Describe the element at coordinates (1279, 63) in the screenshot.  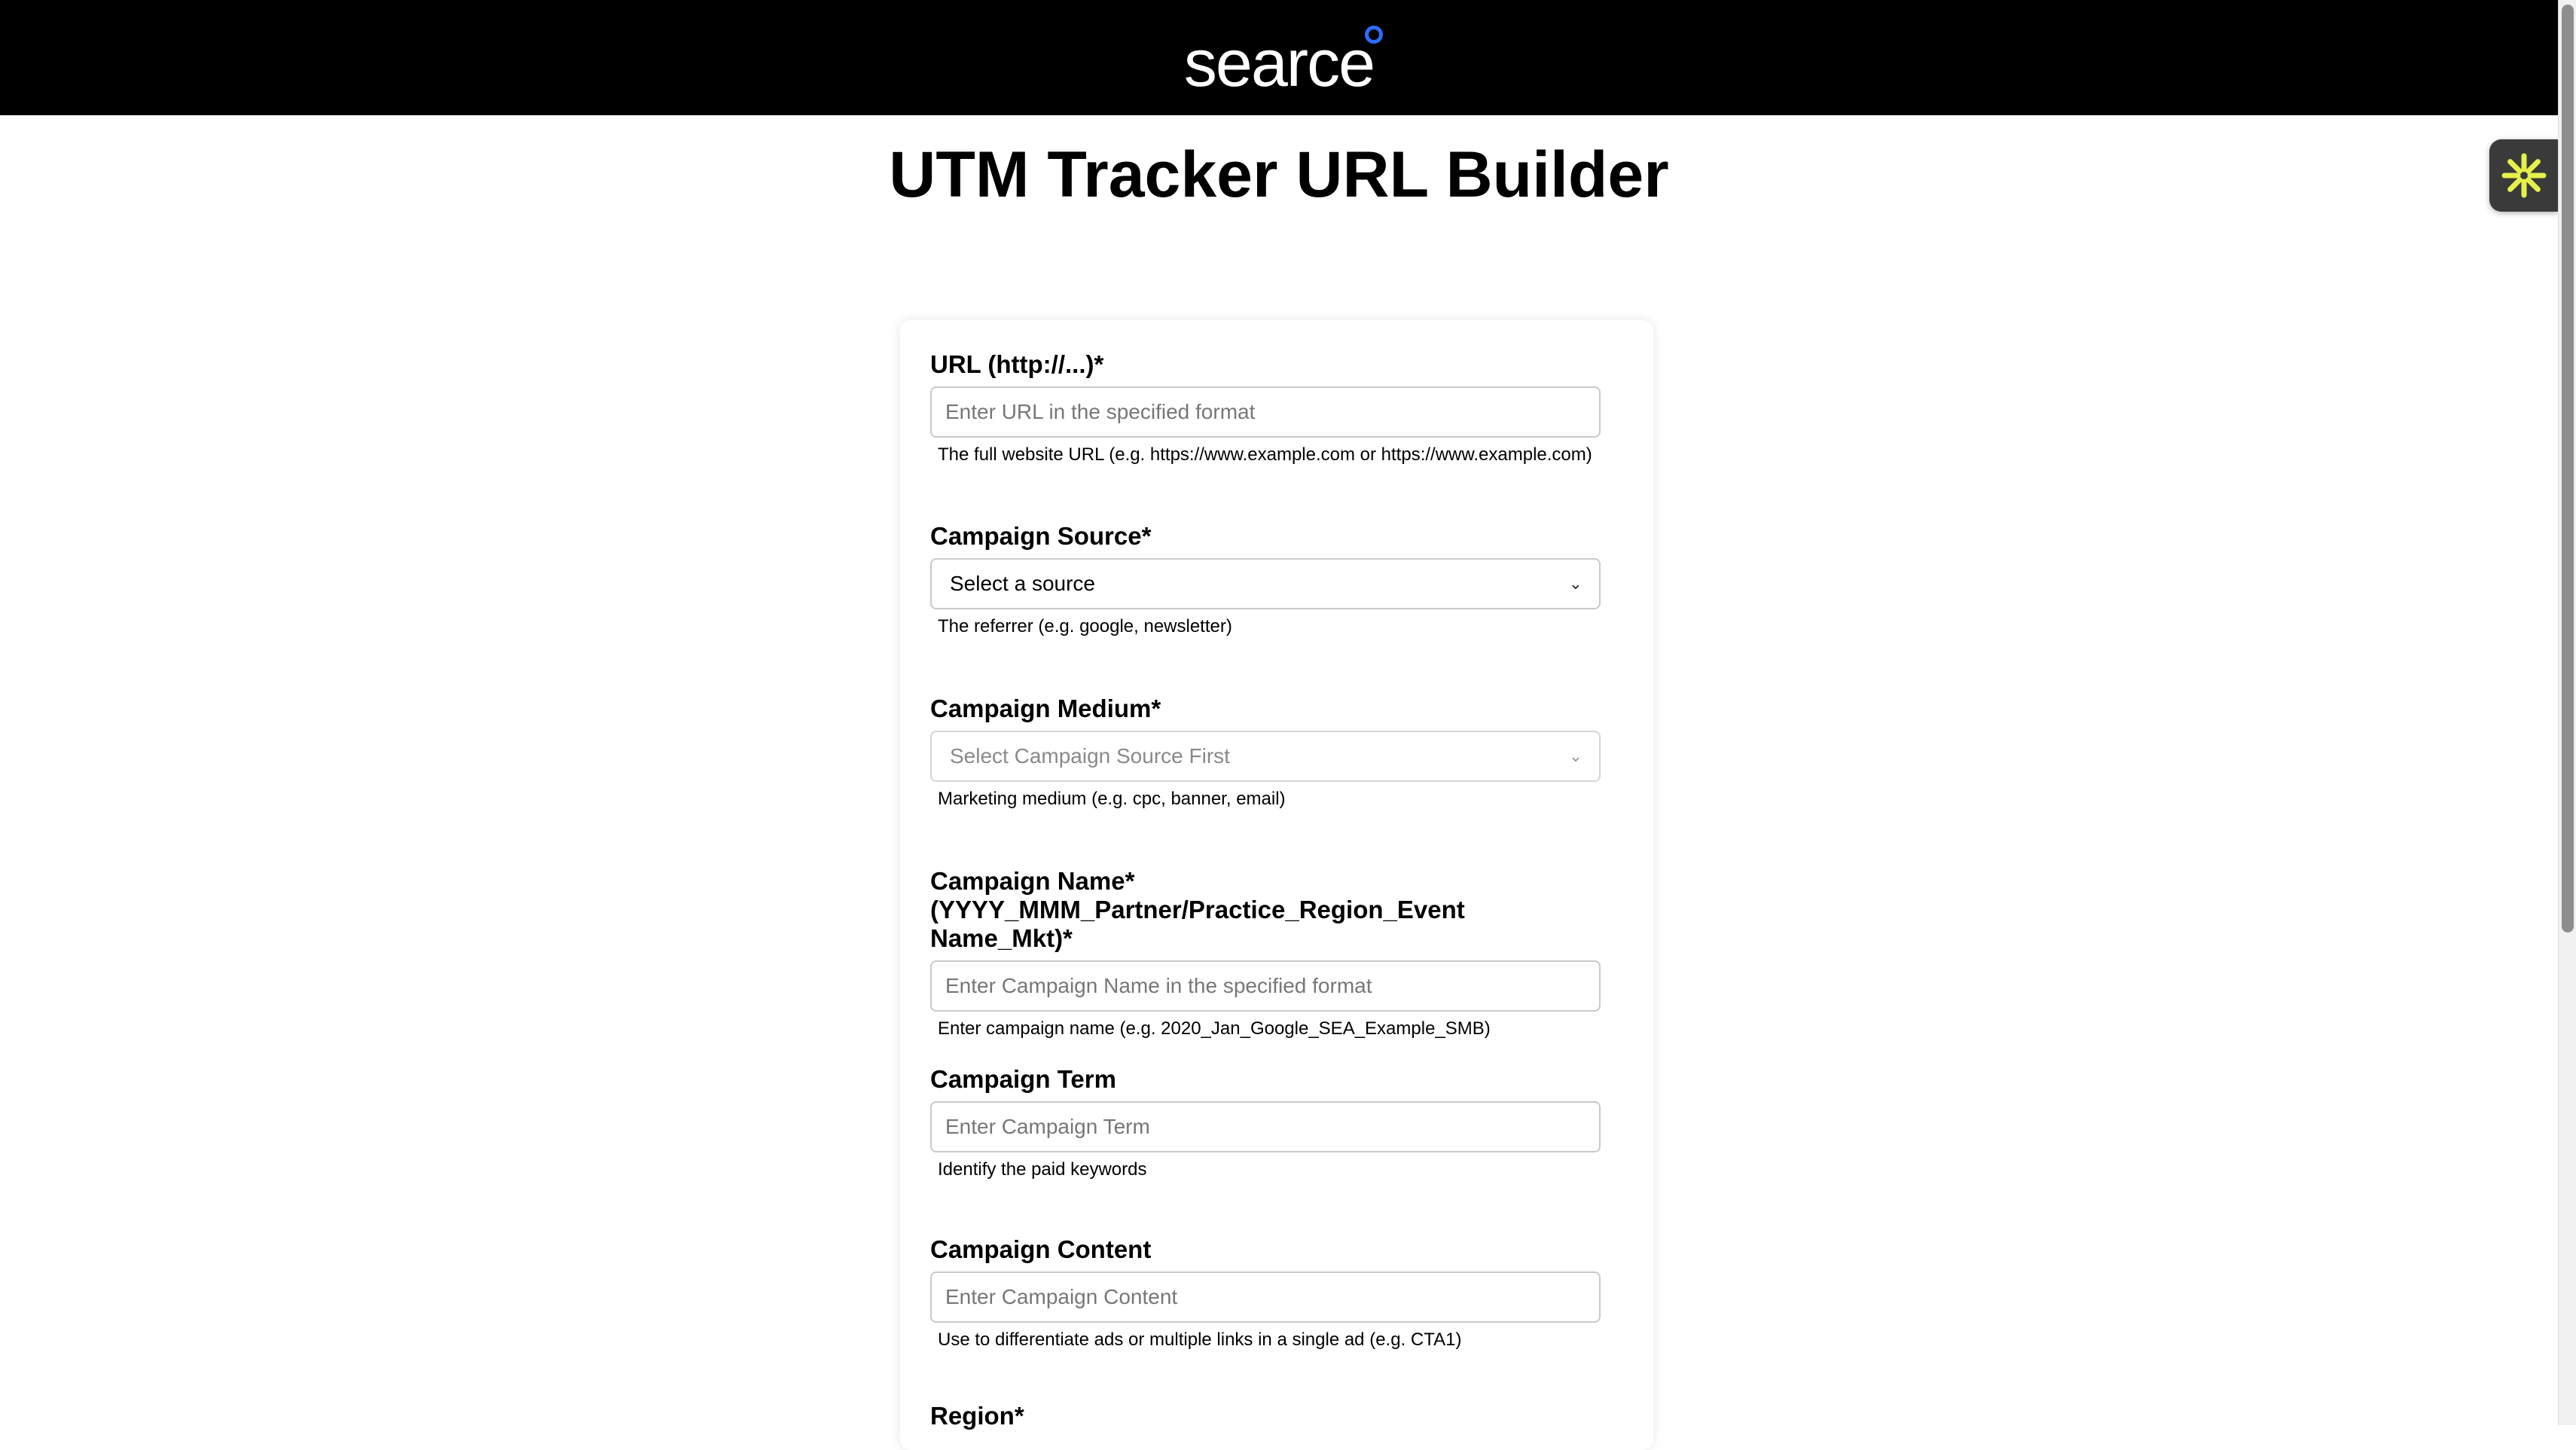
I see `logo-text: searce` at that location.